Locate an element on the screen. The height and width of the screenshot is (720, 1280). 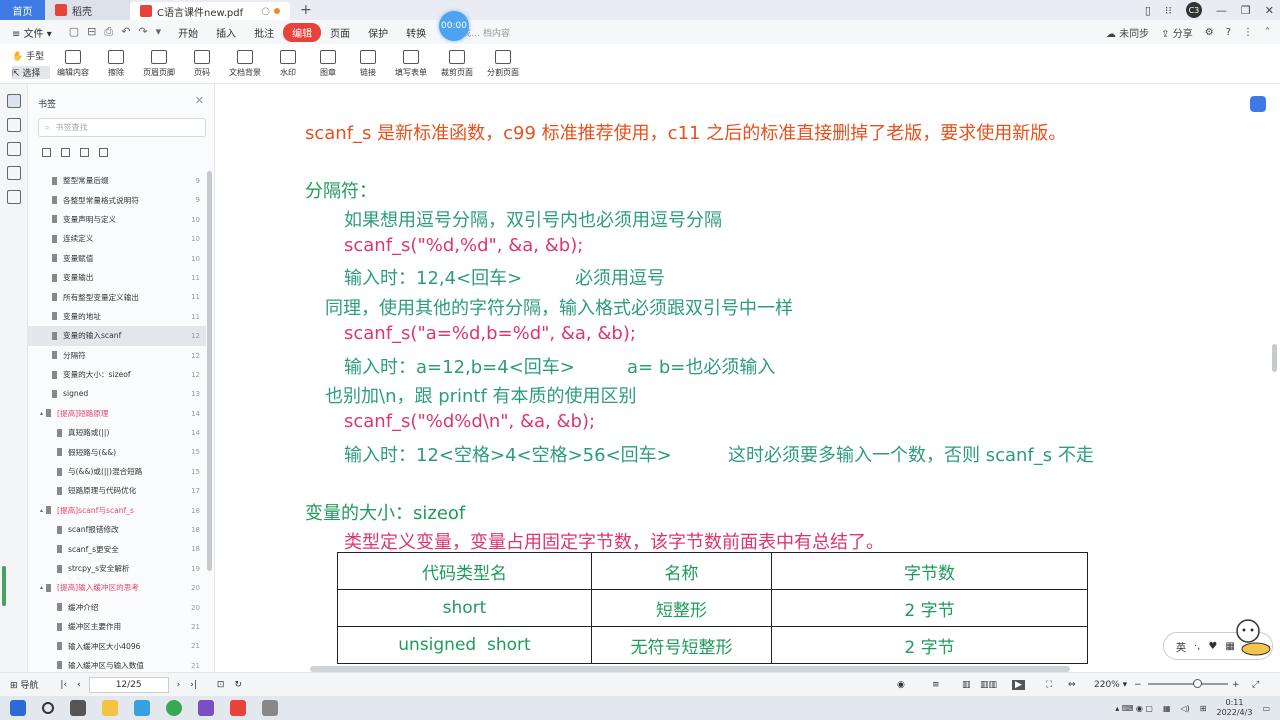
bookmark-item: 输入缓冲区大小4096 21 is located at coordinates (117, 645).